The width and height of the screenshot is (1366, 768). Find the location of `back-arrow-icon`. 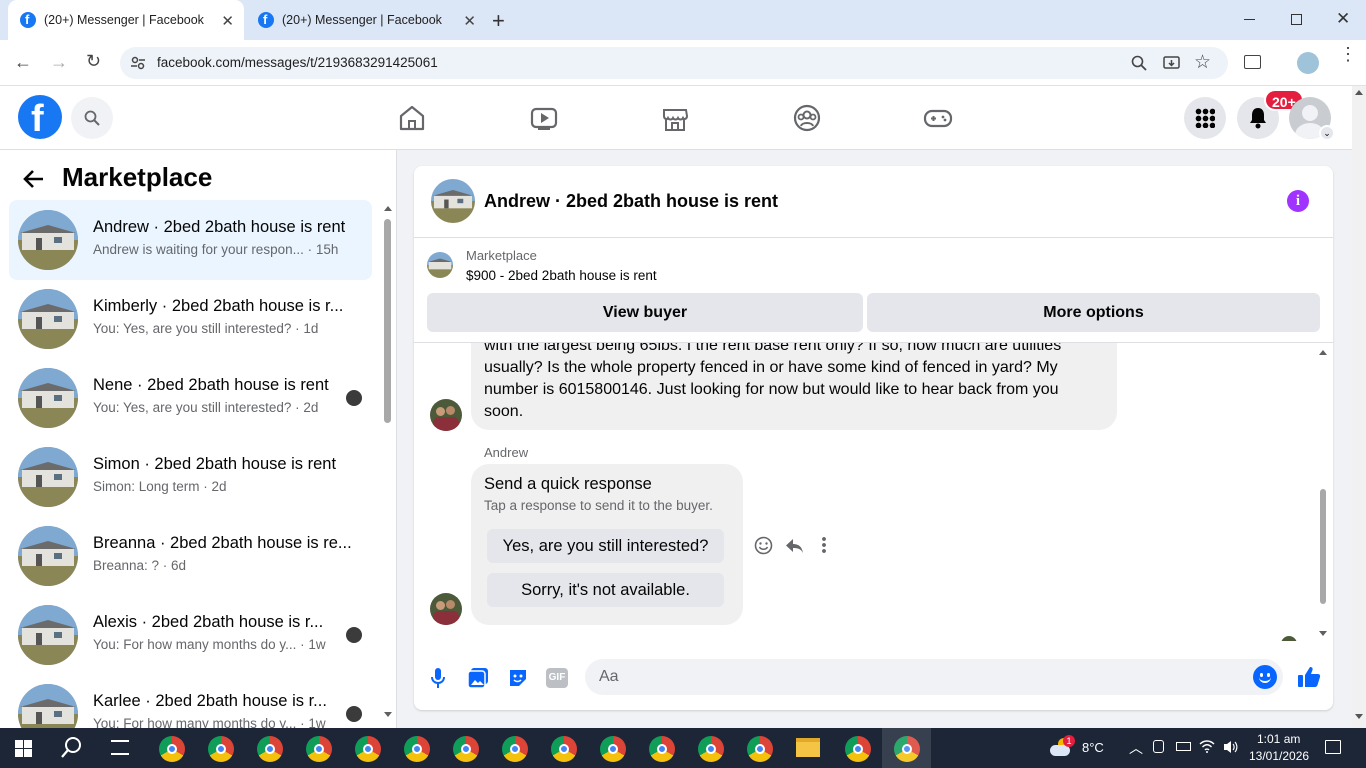

back-arrow-icon is located at coordinates (34, 179).